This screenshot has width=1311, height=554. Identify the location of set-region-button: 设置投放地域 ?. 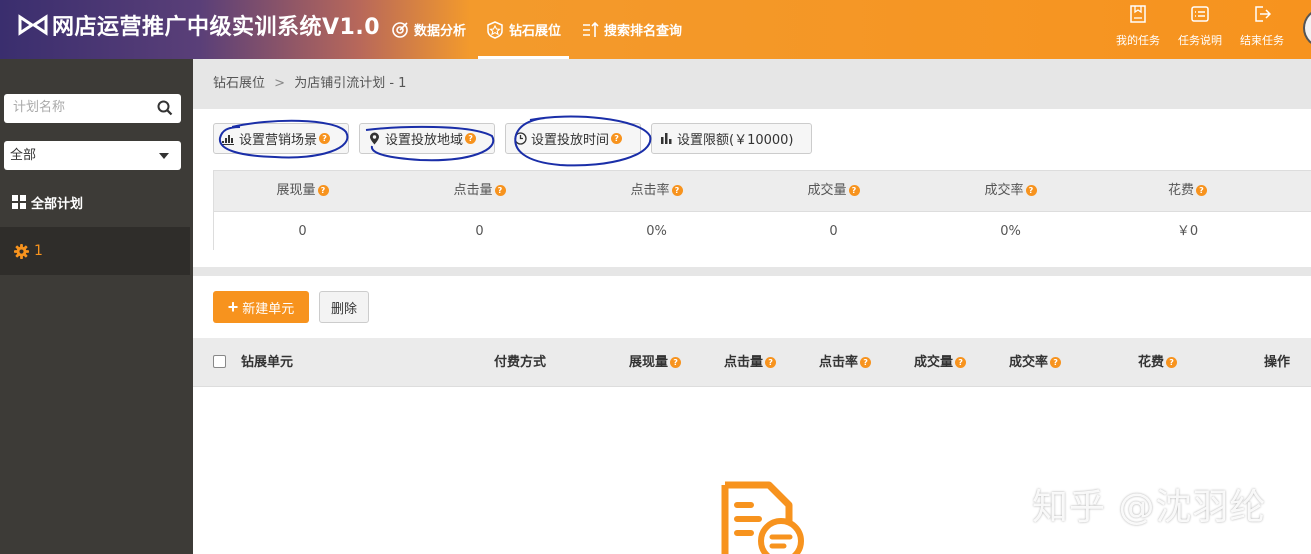
(427, 138).